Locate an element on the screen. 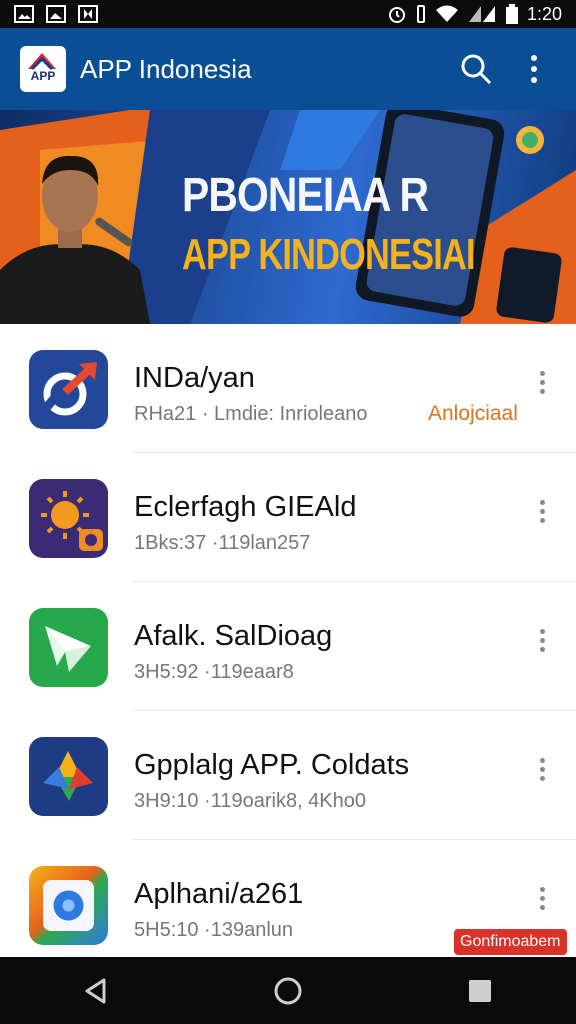  back-icon is located at coordinates (95, 990).